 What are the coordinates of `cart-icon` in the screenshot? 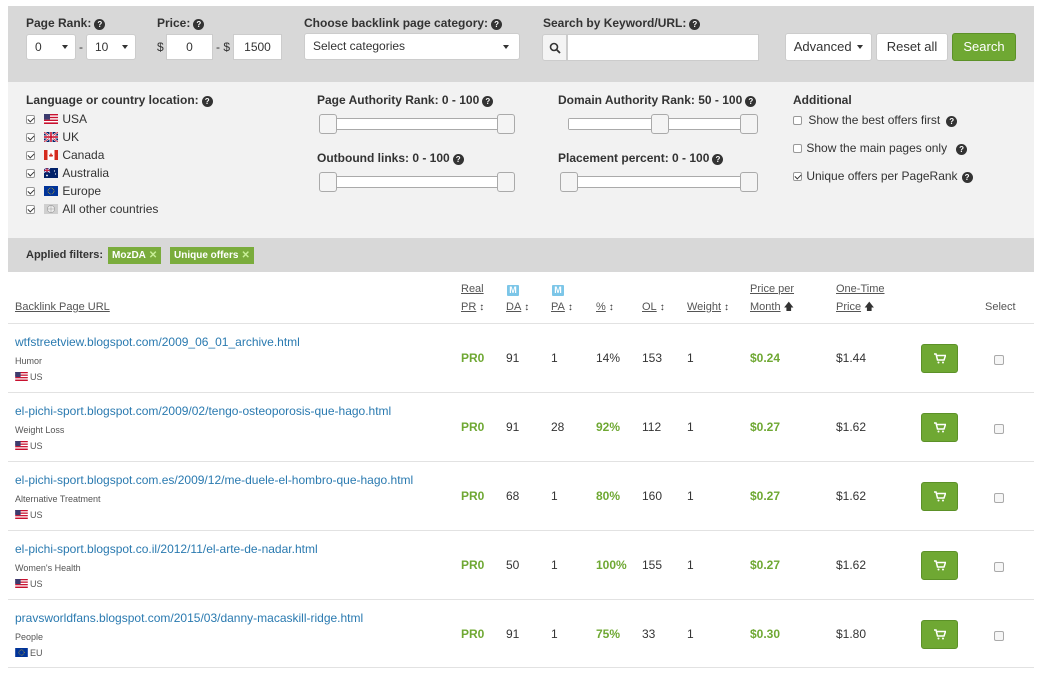 It's located at (940, 496).